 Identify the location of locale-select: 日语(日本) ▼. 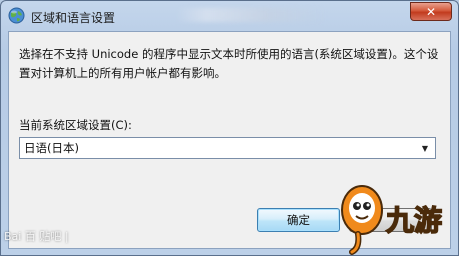
(227, 148).